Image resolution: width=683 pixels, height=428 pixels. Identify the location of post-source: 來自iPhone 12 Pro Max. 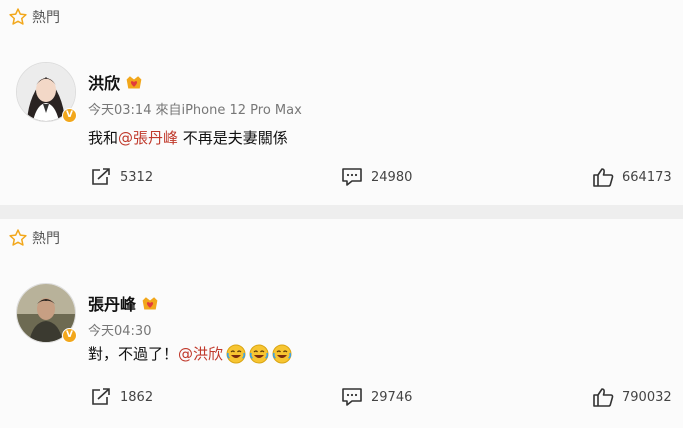
(228, 110).